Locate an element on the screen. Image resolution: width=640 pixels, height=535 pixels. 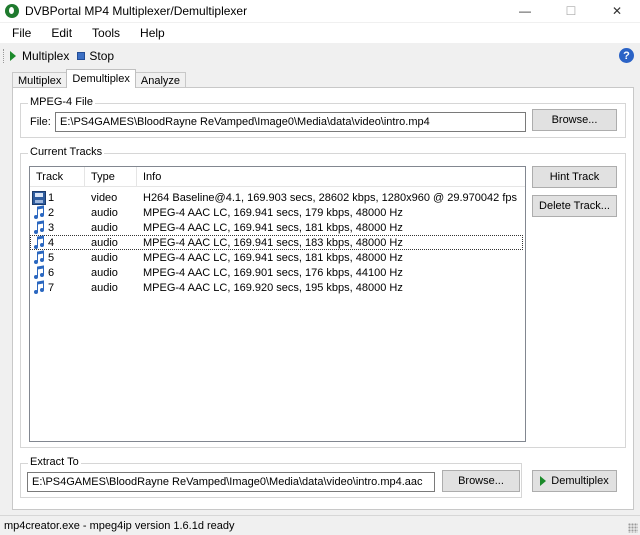
tab-multiplex: Multiplex is located at coordinates (40, 80).